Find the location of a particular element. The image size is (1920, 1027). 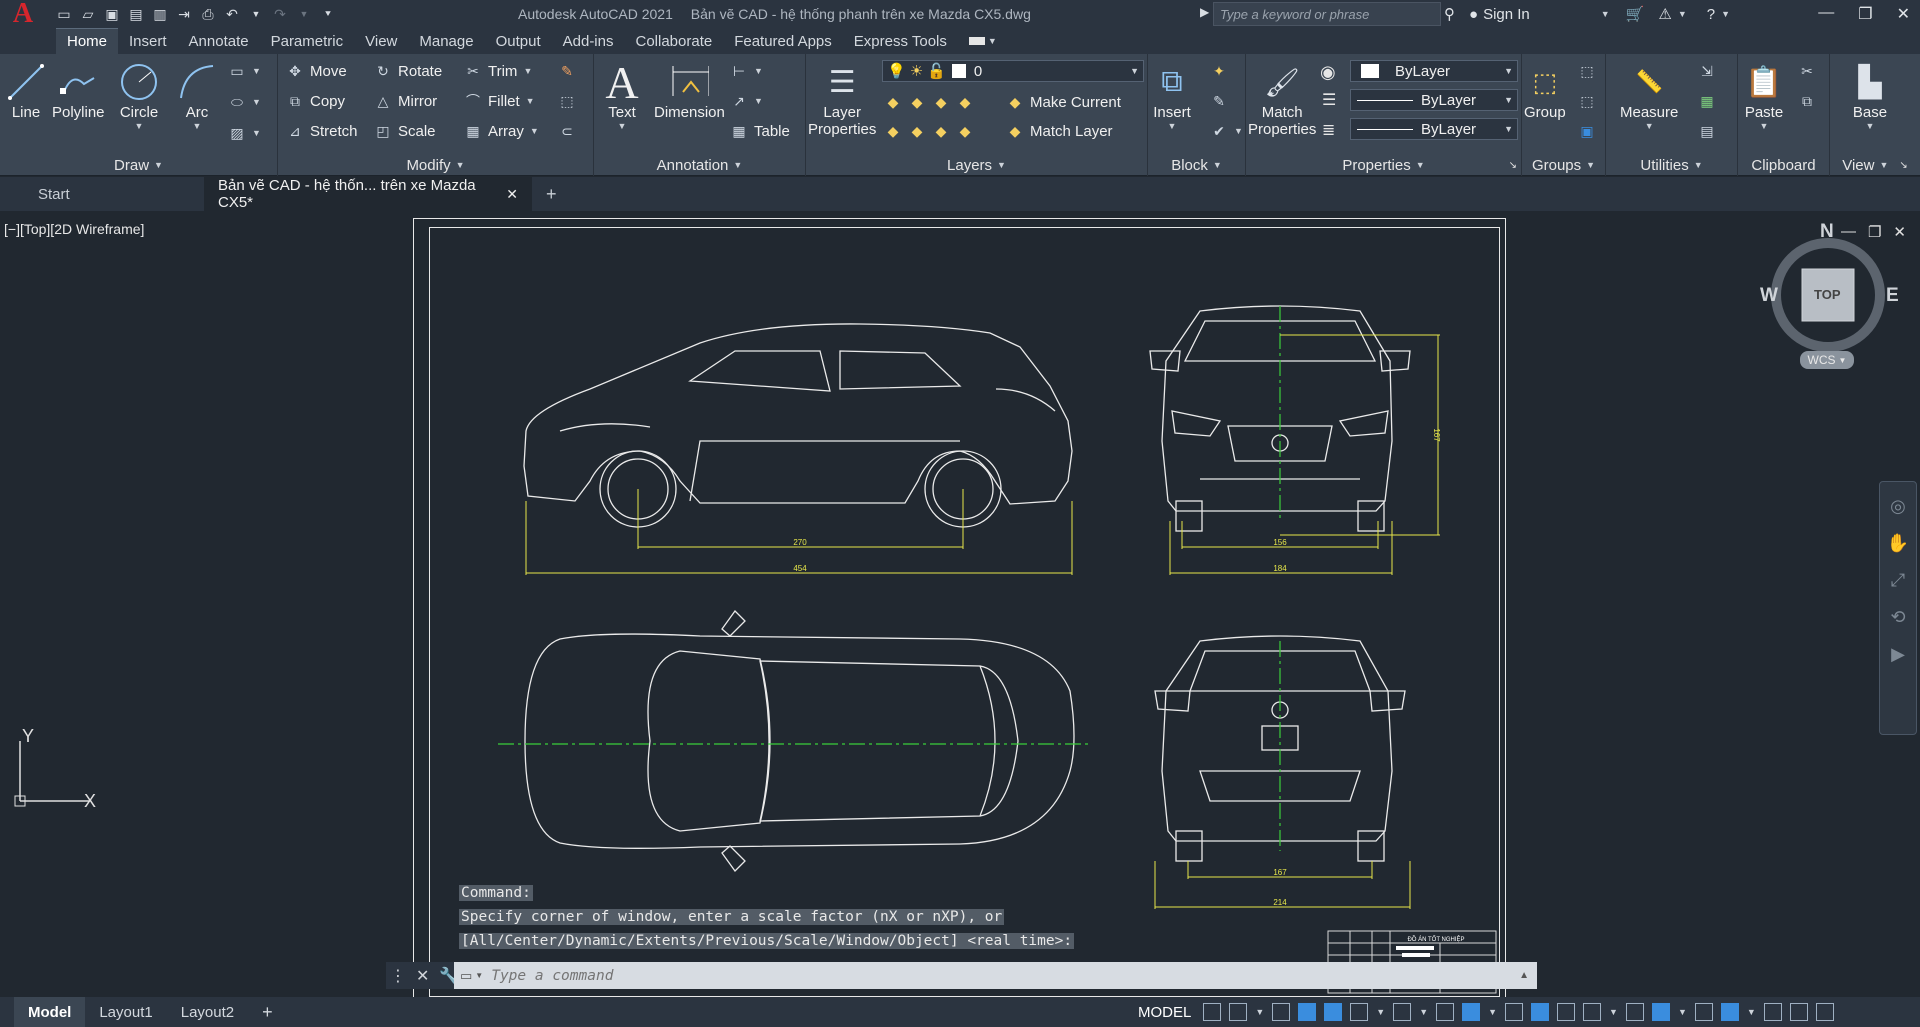

ribbon-tab-insert: Insert is located at coordinates (148, 41).